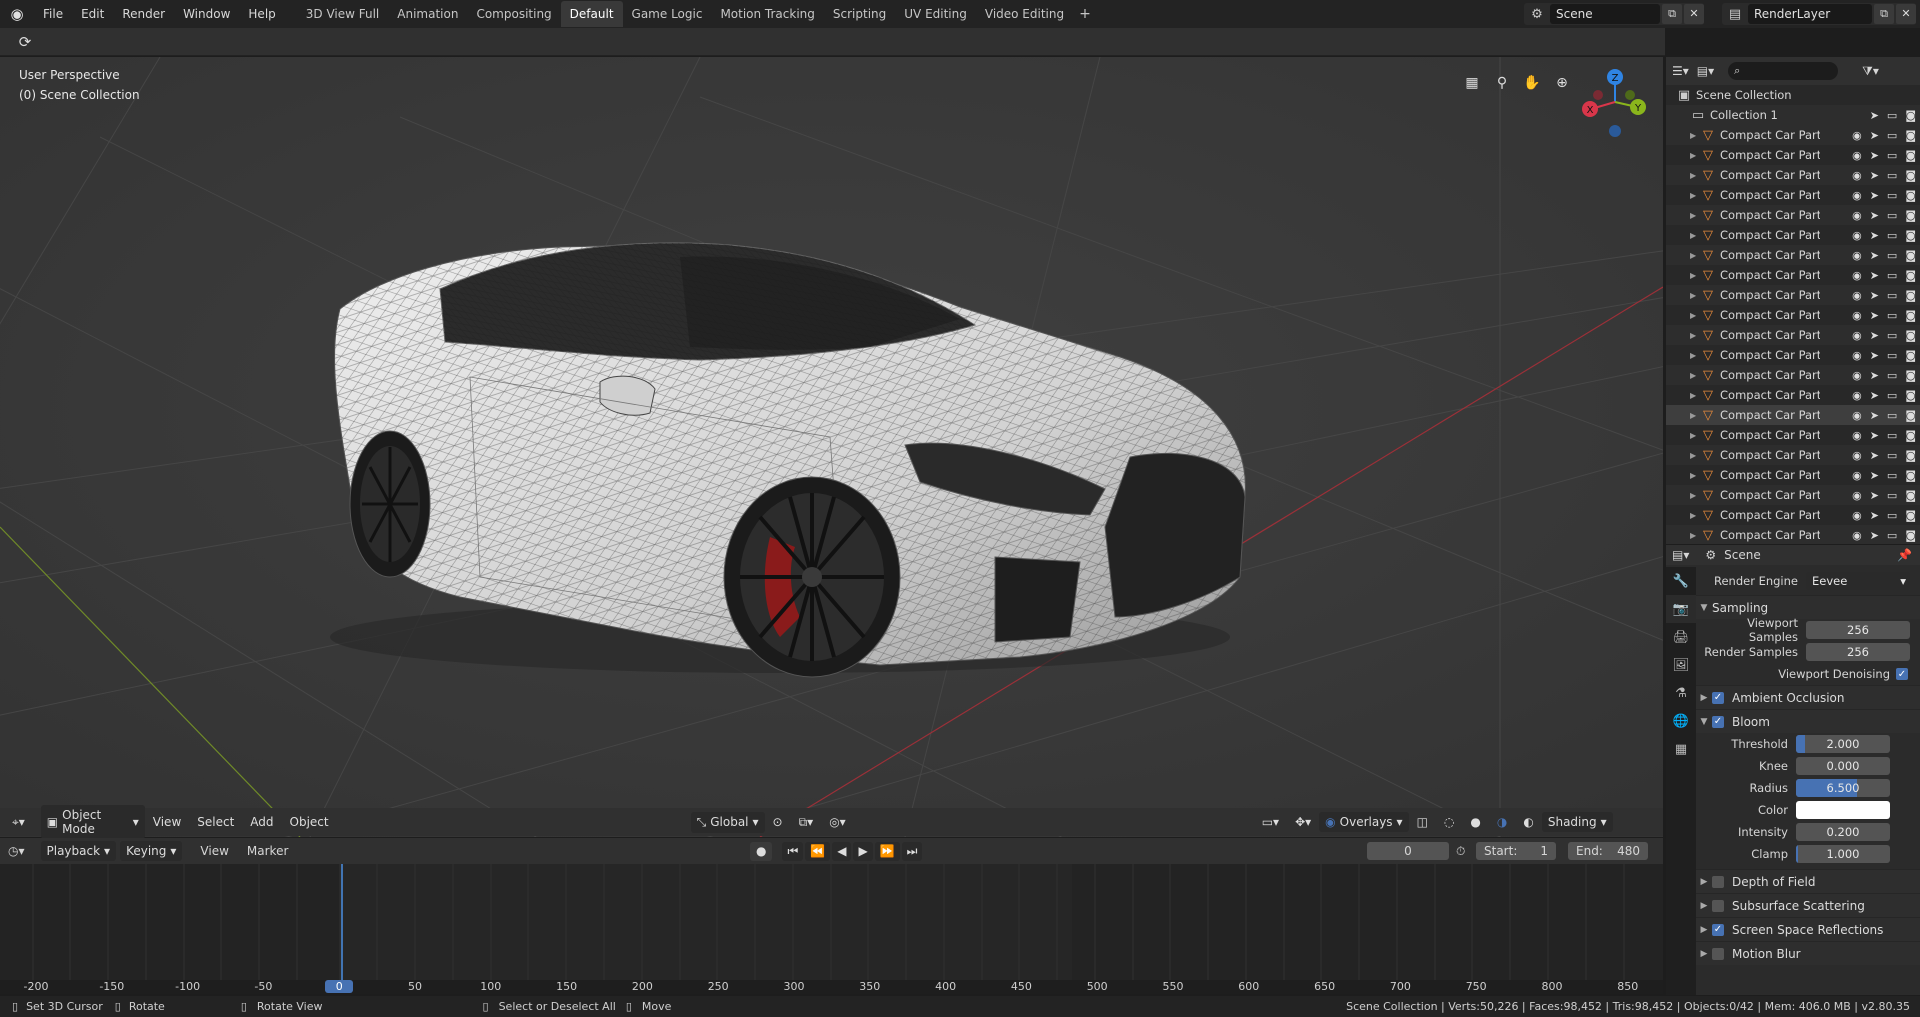 This screenshot has width=1920, height=1017. What do you see at coordinates (78, 851) in the screenshot?
I see `playback-menu: Playback ▾` at bounding box center [78, 851].